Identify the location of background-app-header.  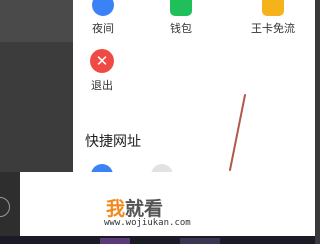
(36, 21).